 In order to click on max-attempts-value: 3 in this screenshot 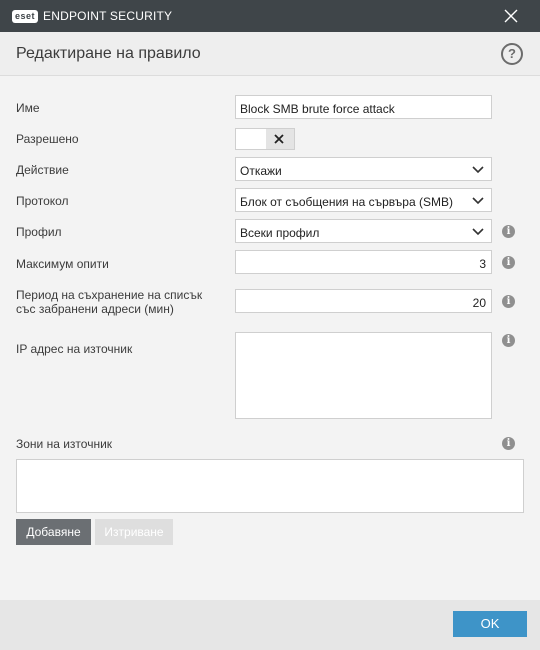, I will do `click(482, 264)`.